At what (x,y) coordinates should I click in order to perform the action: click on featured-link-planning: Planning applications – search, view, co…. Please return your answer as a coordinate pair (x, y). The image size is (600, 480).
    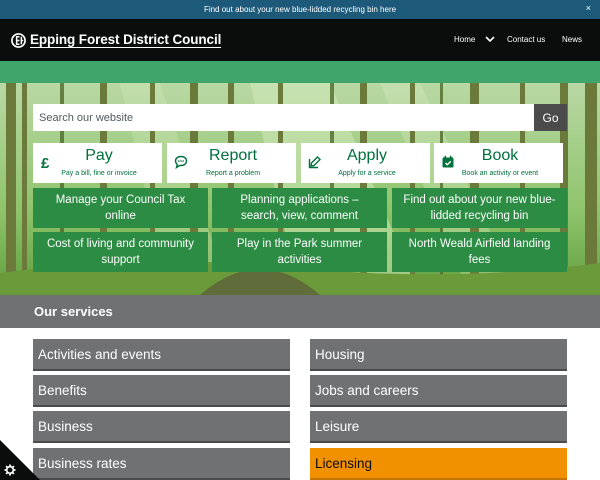
    Looking at the image, I should click on (299, 208).